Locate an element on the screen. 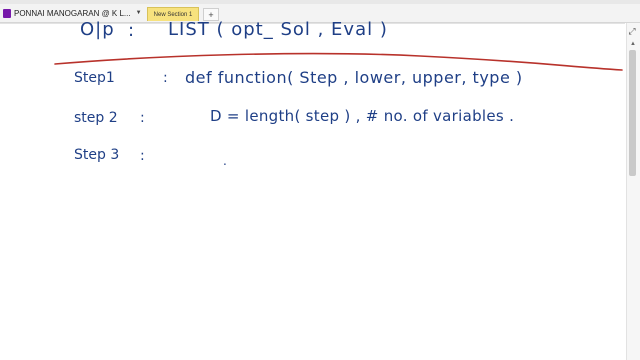 The height and width of the screenshot is (360, 640). step3-value: . is located at coordinates (225, 161).